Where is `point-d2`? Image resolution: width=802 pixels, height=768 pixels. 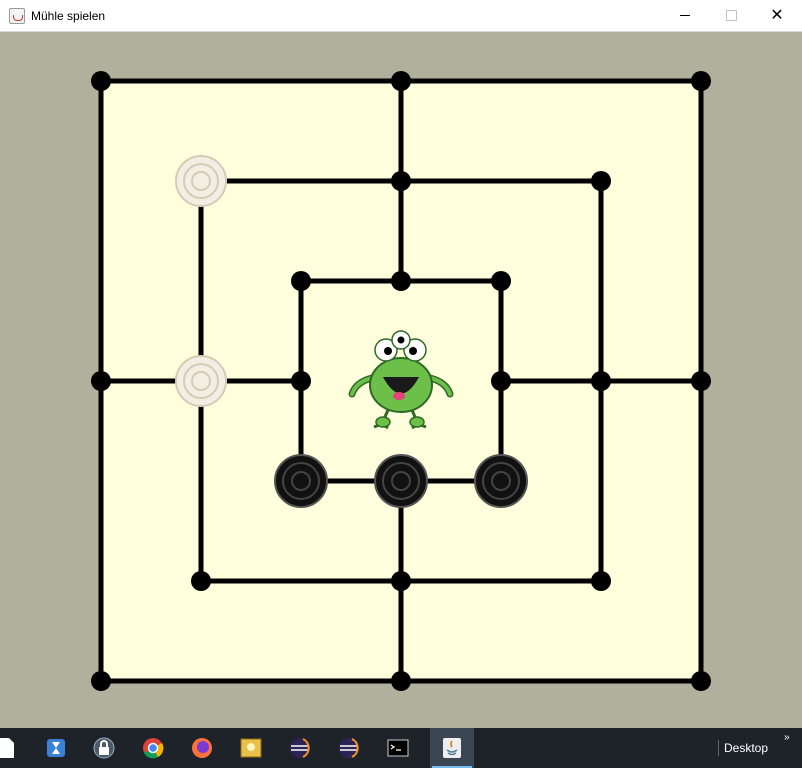
point-d2 is located at coordinates (401, 581).